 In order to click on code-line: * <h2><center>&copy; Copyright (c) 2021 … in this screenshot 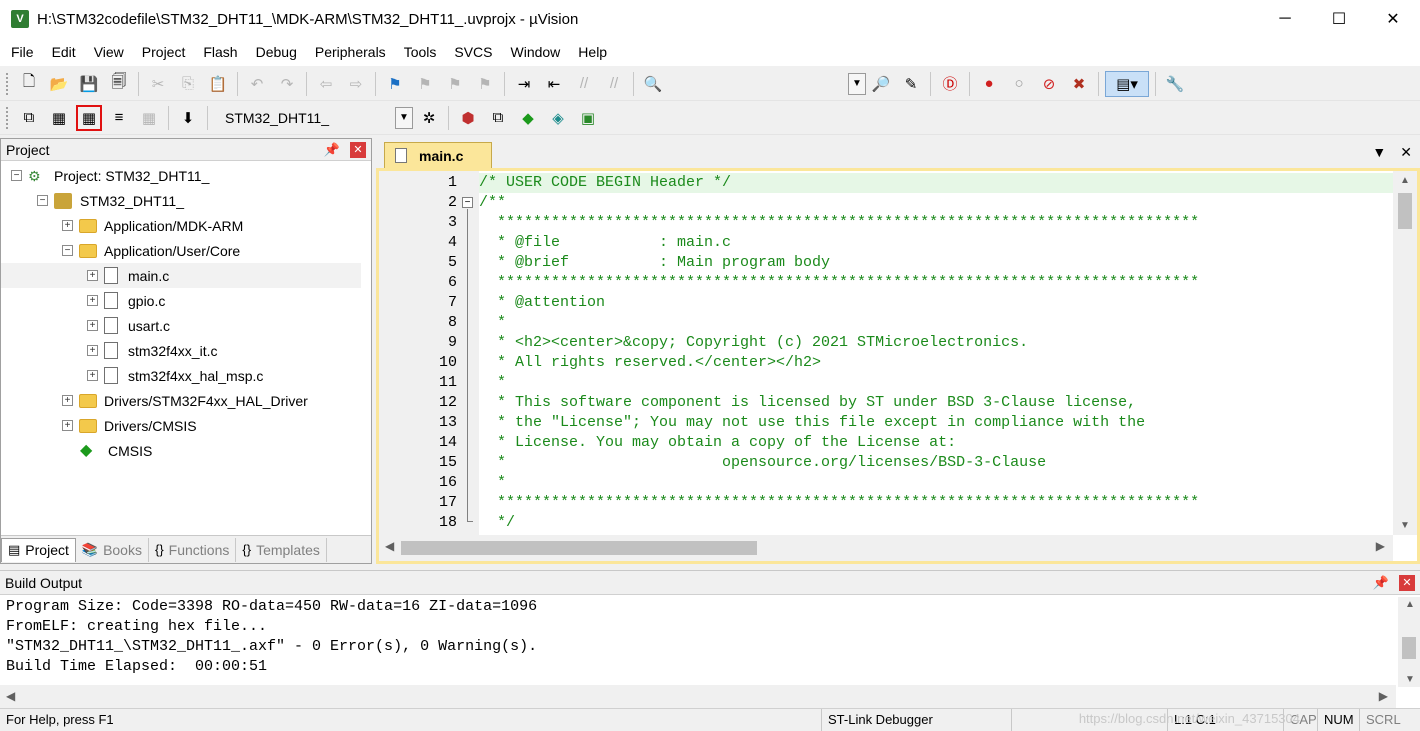, I will do `click(936, 343)`.